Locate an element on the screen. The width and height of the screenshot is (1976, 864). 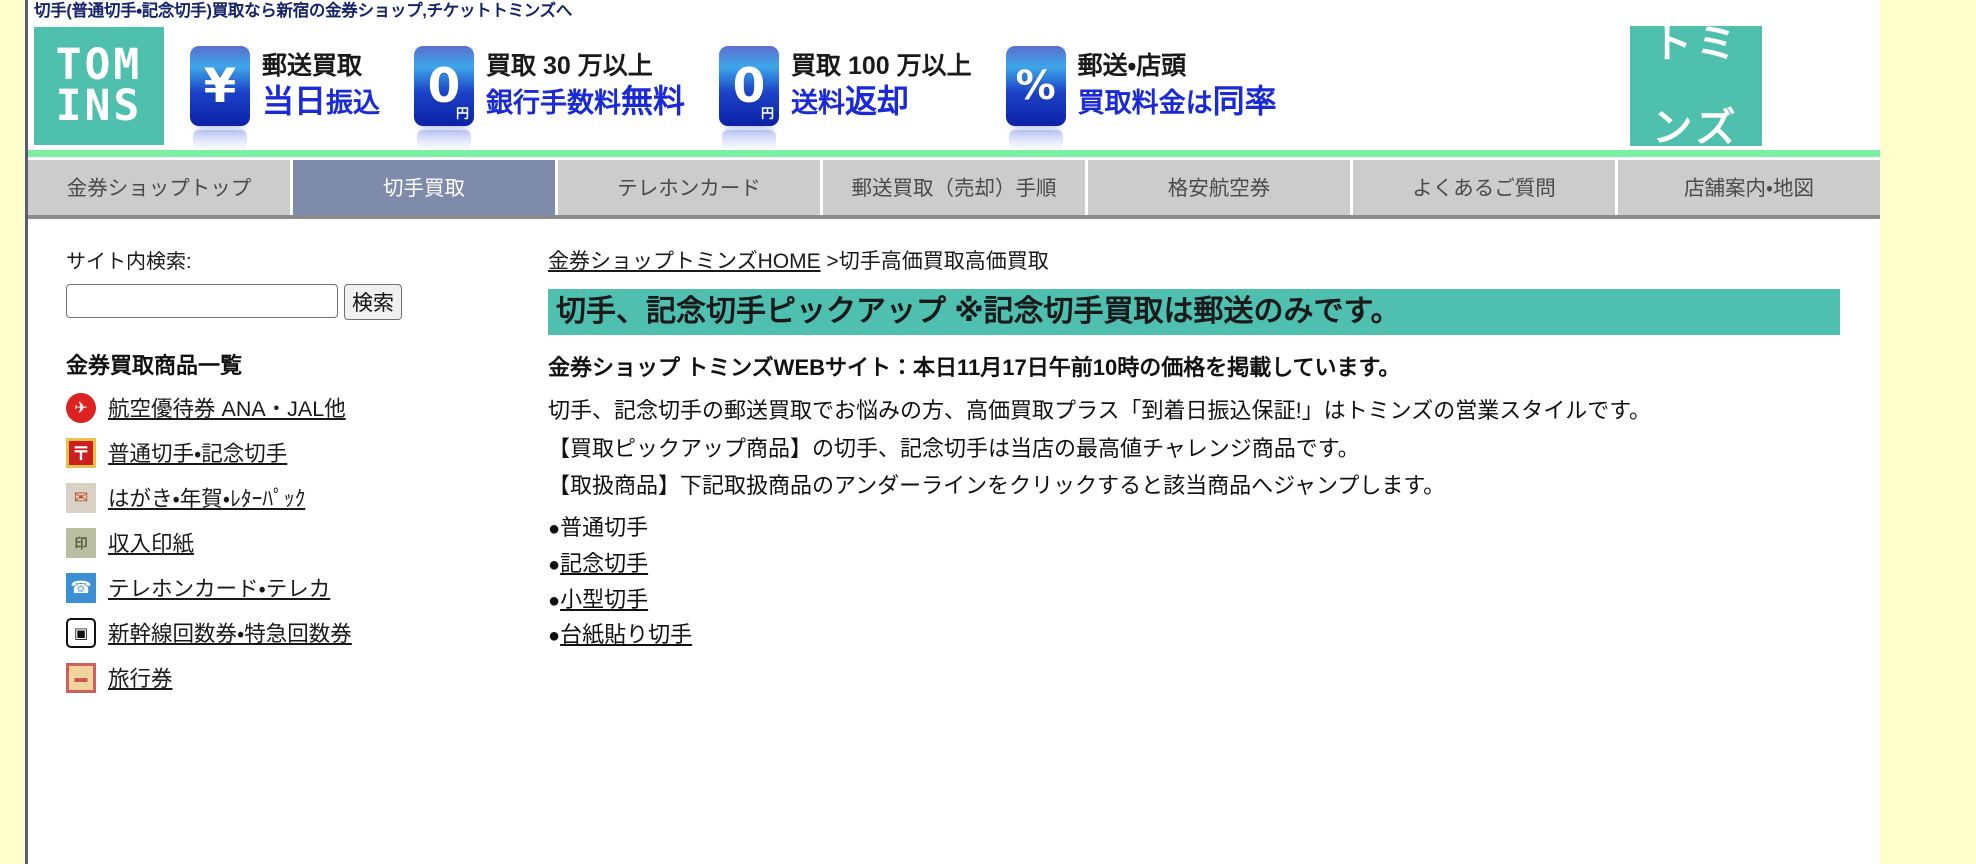
tomins-logo-line1: TOM is located at coordinates (99, 64).